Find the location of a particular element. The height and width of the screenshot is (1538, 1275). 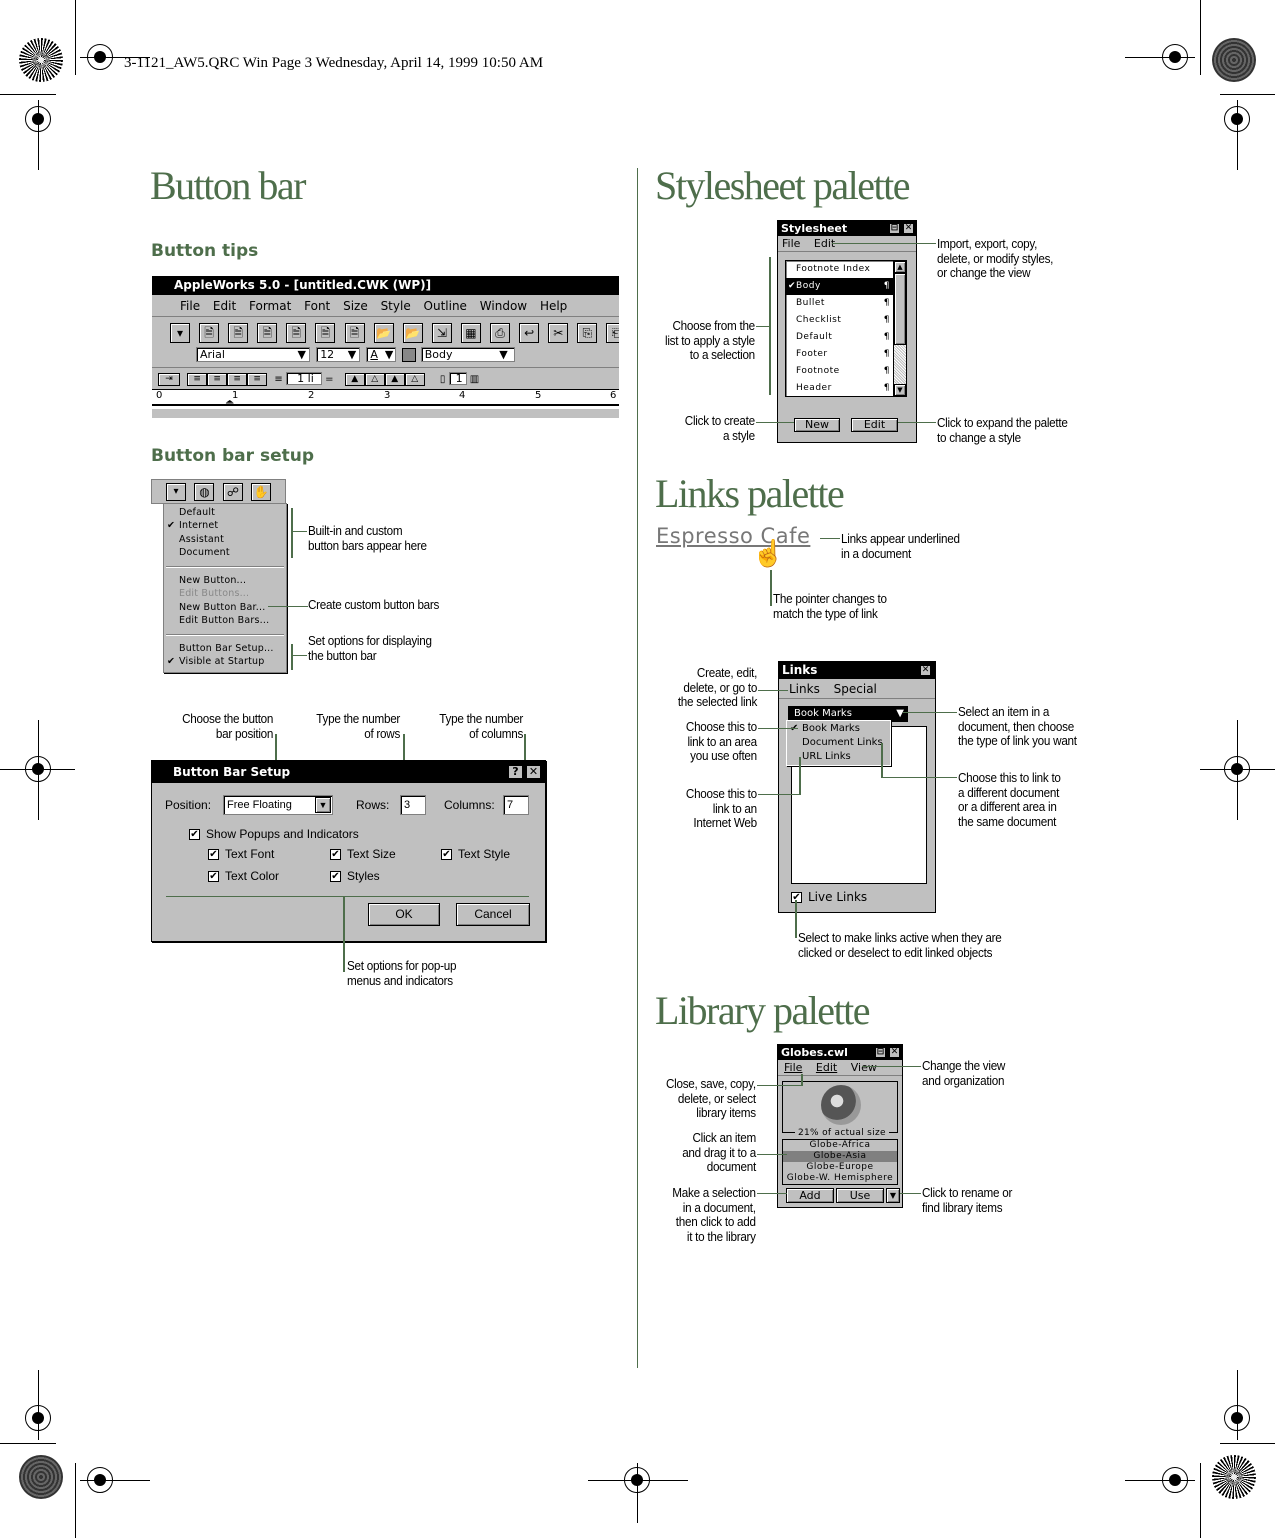

library-item-selected: Globe-Asia is located at coordinates (840, 1156).